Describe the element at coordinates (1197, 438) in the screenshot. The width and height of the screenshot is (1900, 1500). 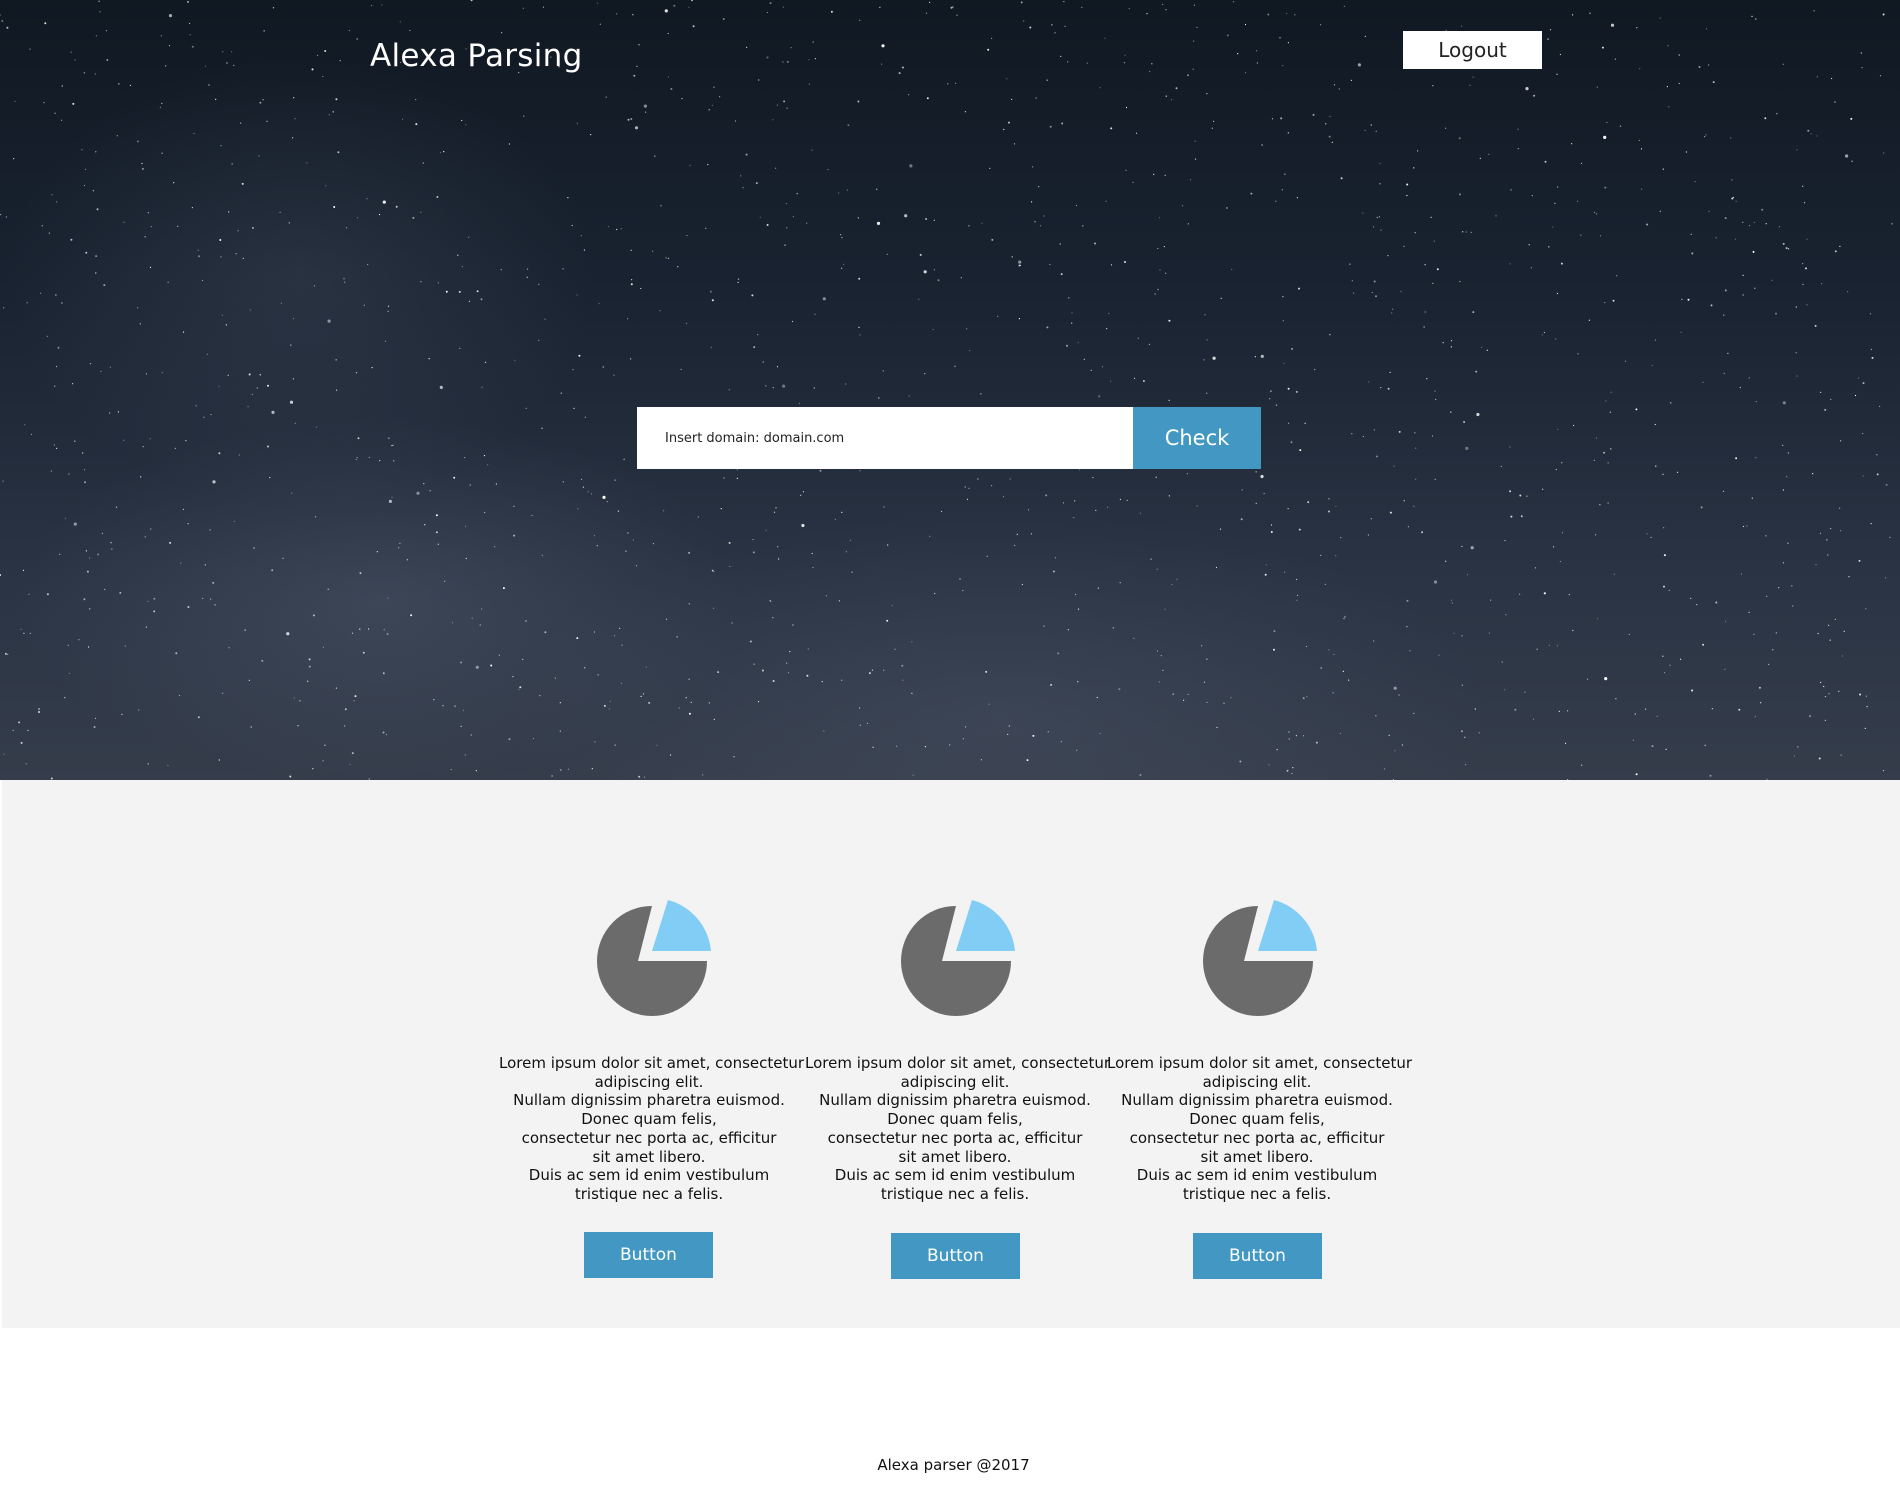
I see `check-button: Check` at that location.